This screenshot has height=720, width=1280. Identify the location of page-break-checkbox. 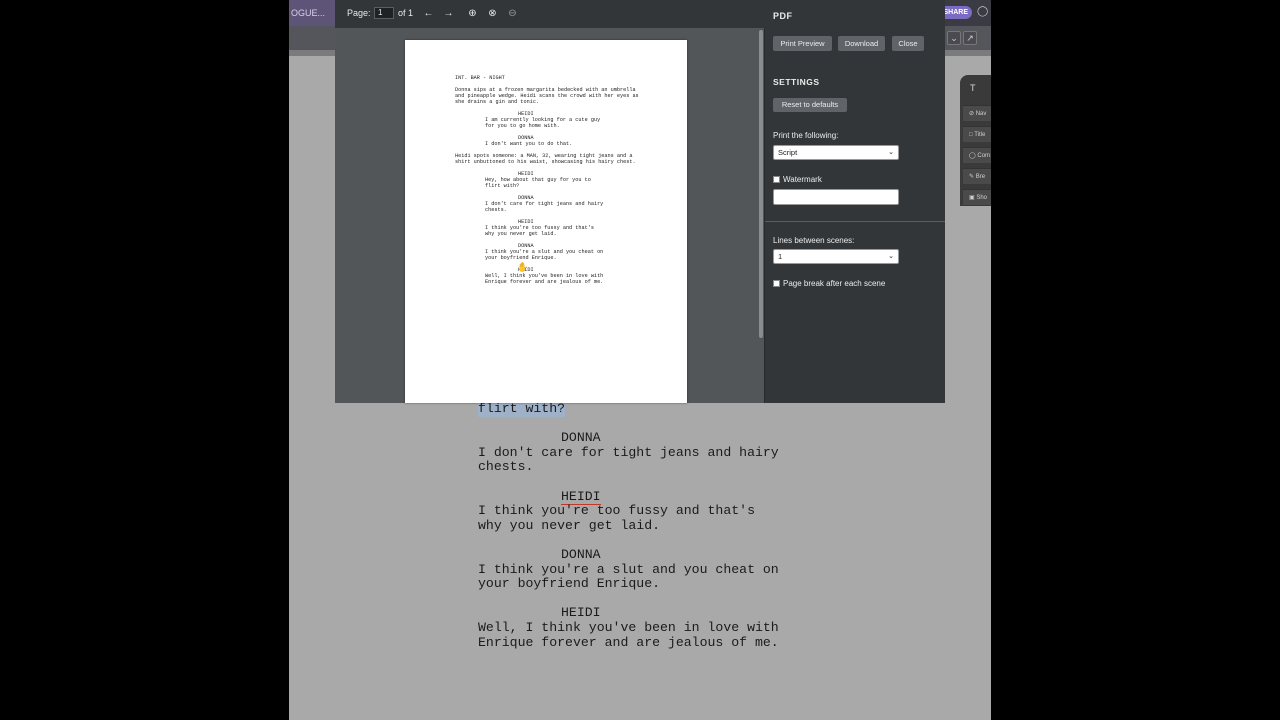
(776, 283).